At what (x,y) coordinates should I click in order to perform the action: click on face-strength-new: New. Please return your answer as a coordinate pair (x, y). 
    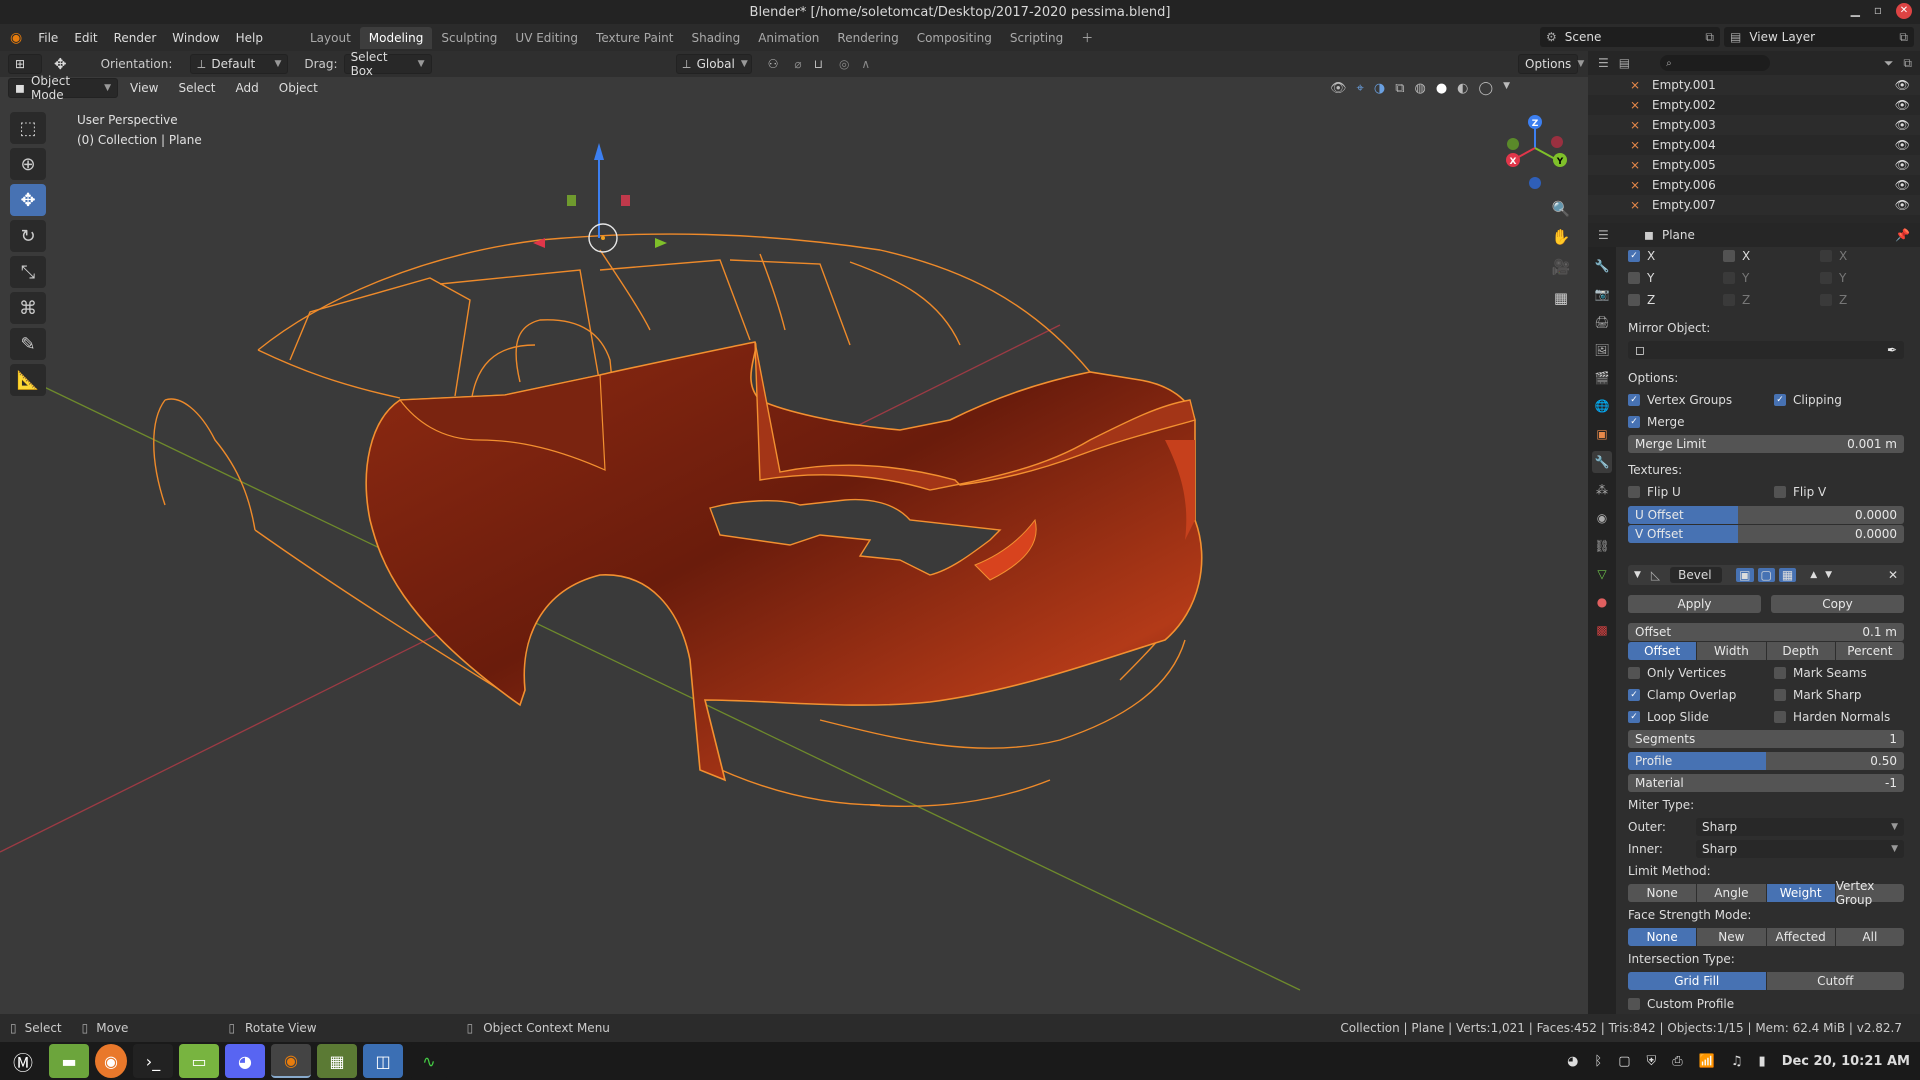
    Looking at the image, I should click on (1731, 937).